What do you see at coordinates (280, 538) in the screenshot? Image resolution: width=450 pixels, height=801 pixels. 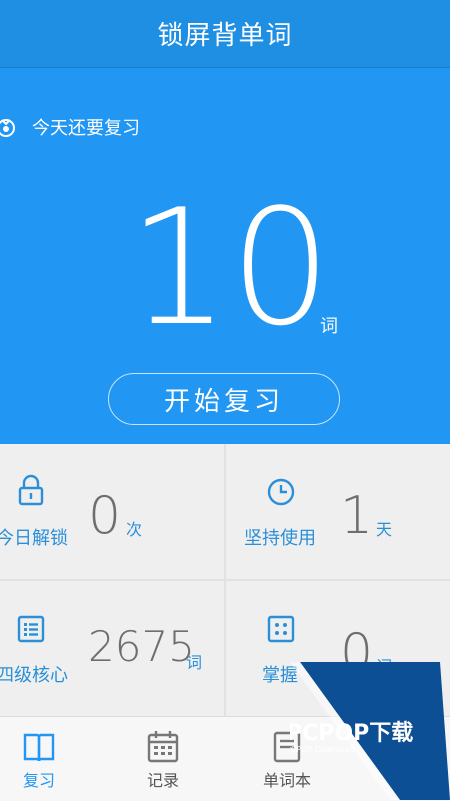 I see `stat-label: 坚持使用` at bounding box center [280, 538].